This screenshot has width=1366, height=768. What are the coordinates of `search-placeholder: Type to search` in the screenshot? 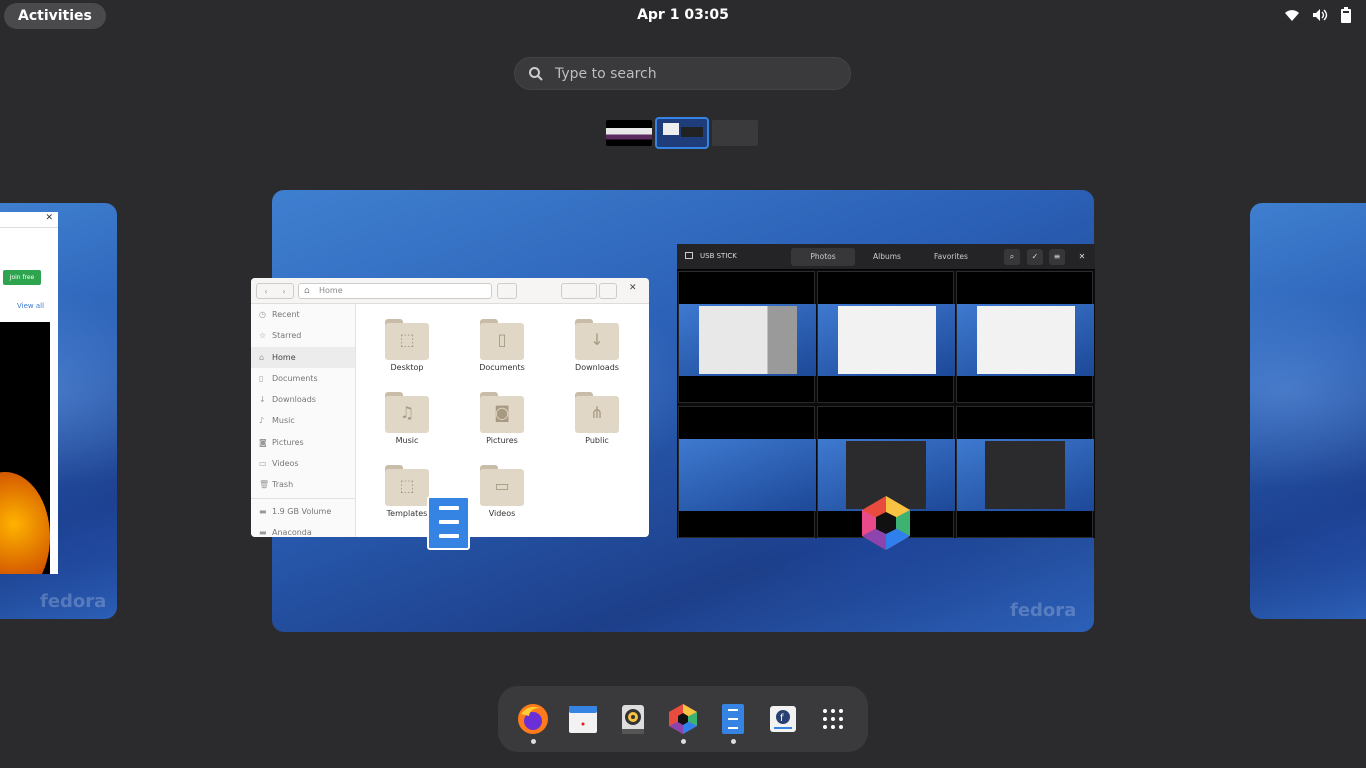 It's located at (606, 74).